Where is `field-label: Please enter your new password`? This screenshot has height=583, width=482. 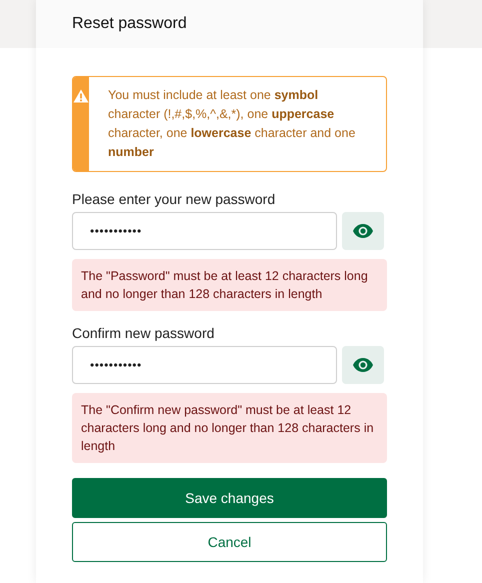
field-label: Please enter your new password is located at coordinates (174, 199).